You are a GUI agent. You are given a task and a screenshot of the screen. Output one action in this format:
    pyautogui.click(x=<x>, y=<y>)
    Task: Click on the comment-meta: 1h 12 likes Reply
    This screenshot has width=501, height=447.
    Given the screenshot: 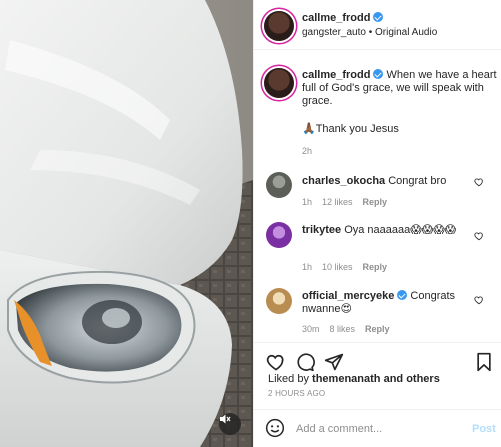 What is the action you would take?
    pyautogui.click(x=349, y=202)
    